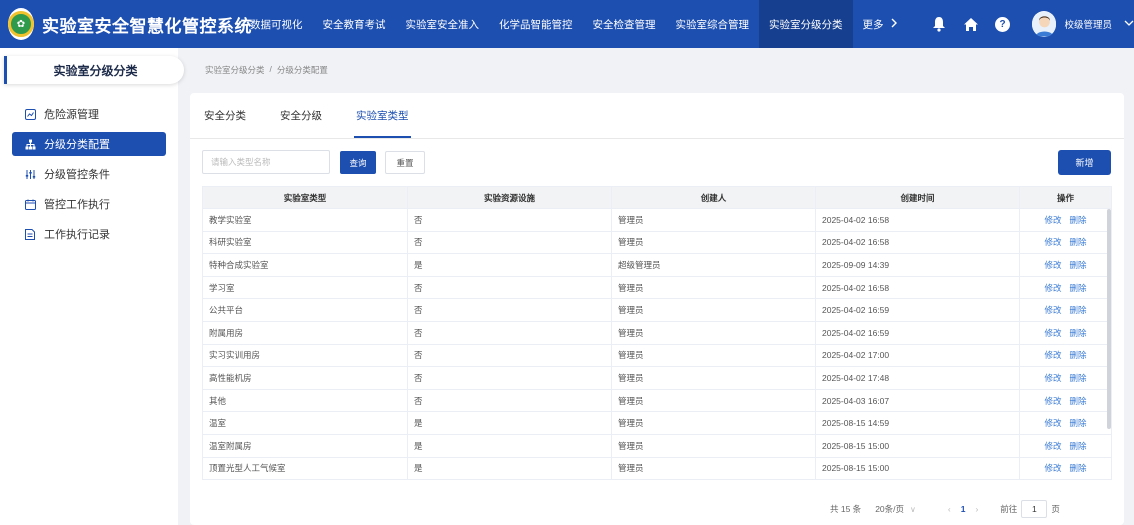  What do you see at coordinates (1109, 319) in the screenshot?
I see `table-scrollbar` at bounding box center [1109, 319].